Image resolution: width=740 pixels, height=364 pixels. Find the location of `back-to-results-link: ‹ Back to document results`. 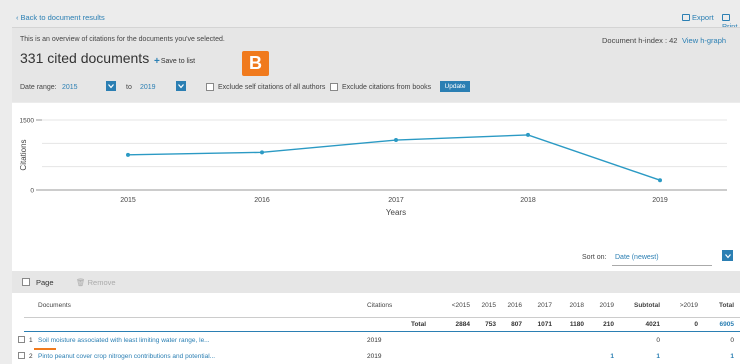

back-to-results-link: ‹ Back to document results is located at coordinates (60, 17).